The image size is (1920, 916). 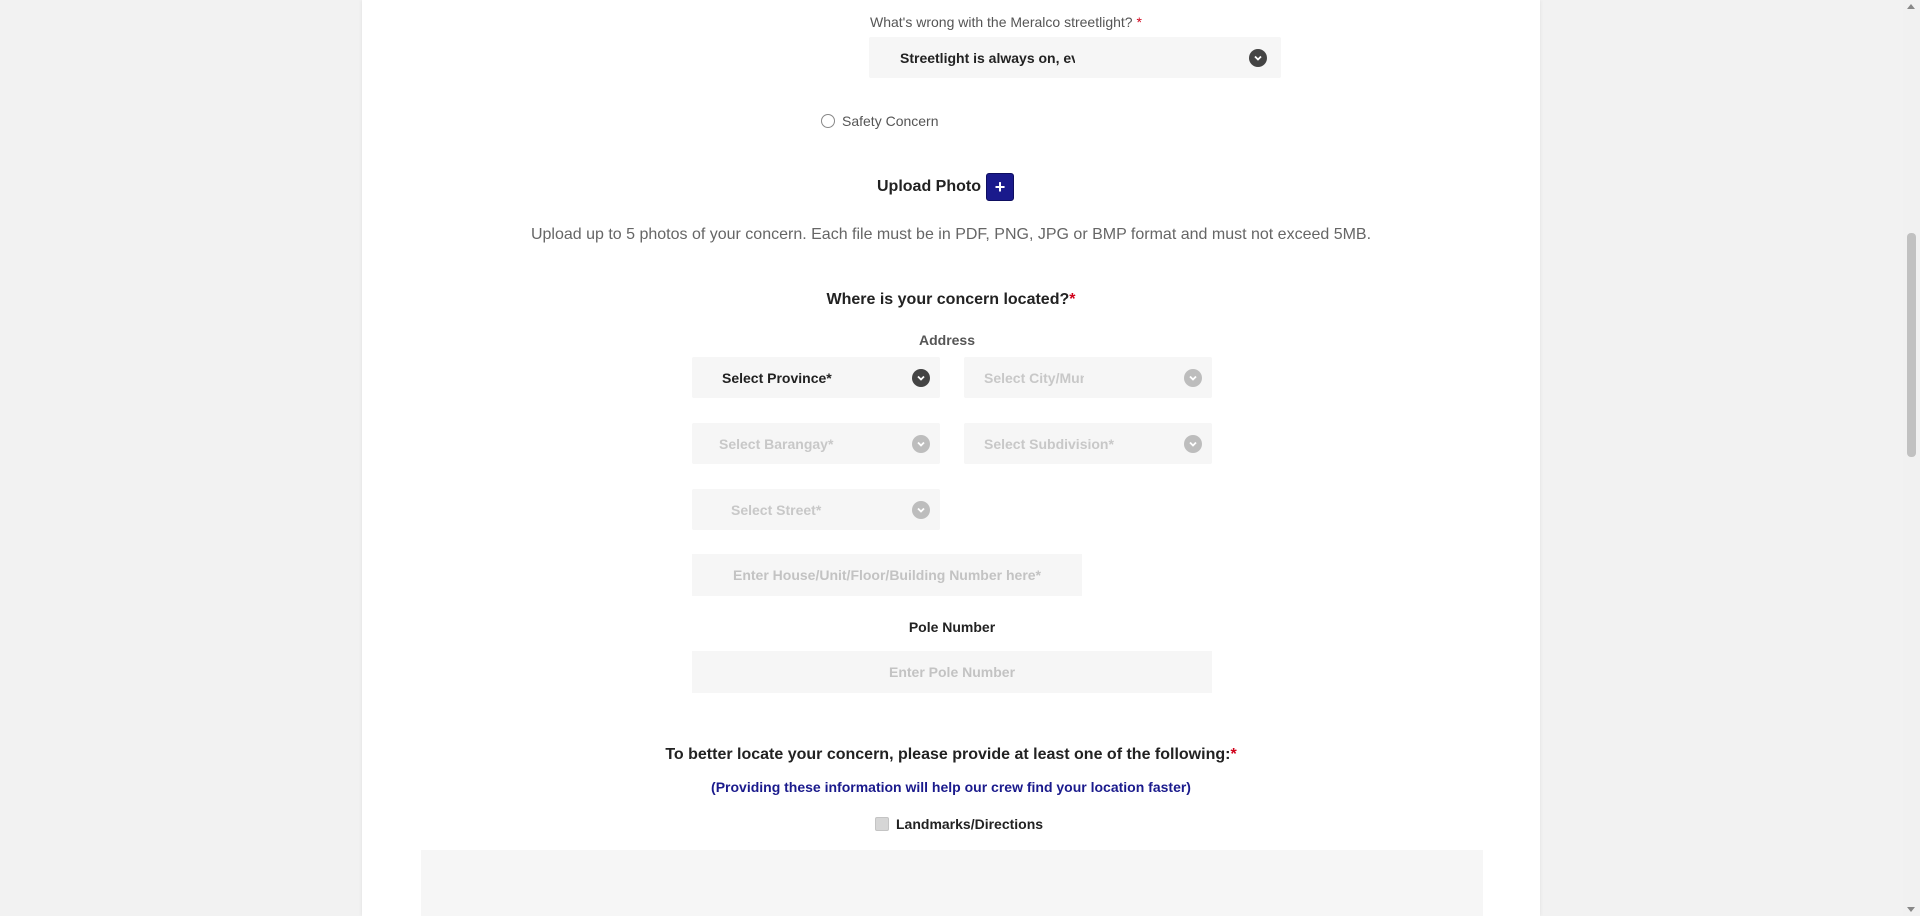 I want to click on landmarks-option: Landmarks/Directions, so click(x=959, y=824).